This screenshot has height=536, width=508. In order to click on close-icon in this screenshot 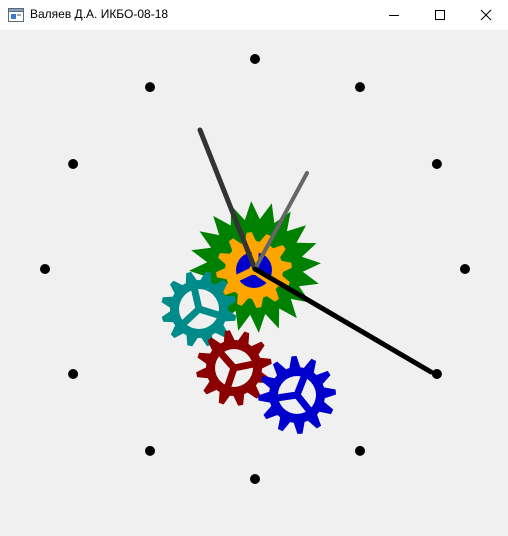, I will do `click(486, 15)`.